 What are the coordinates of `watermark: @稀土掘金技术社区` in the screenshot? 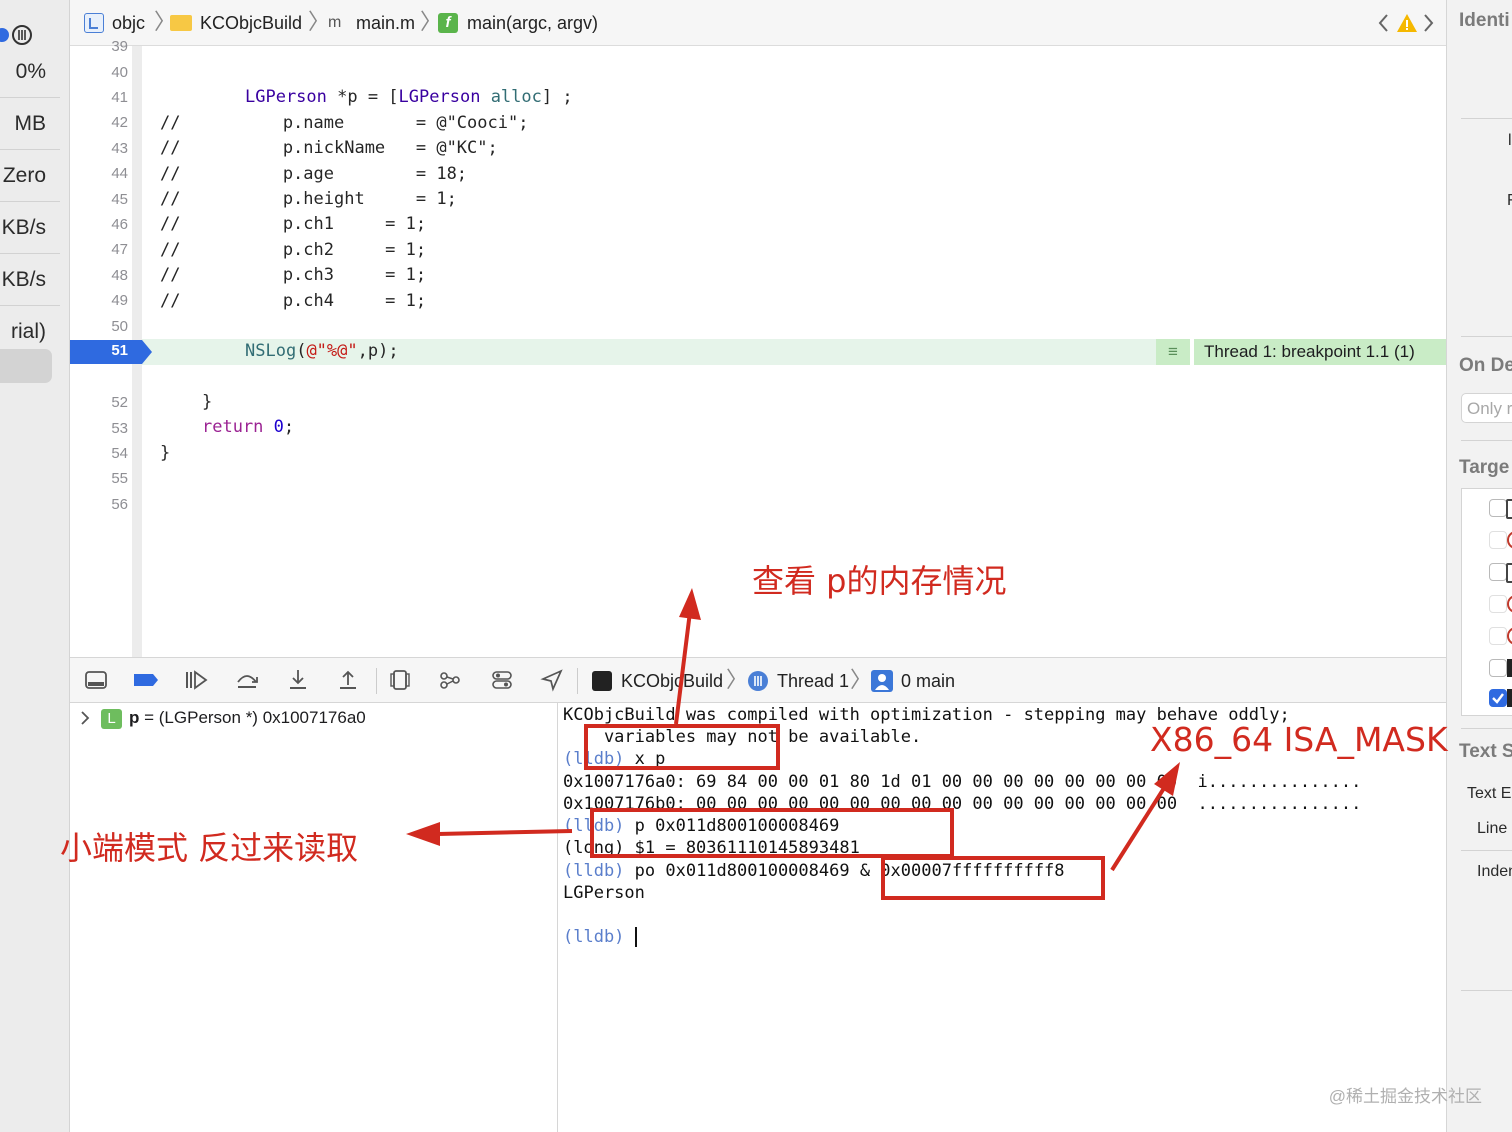 It's located at (1405, 1096).